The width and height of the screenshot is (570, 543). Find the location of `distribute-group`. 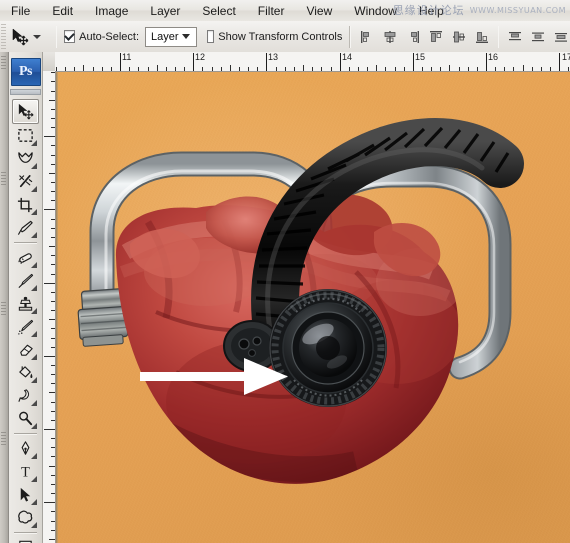

distribute-group is located at coordinates (538, 37).